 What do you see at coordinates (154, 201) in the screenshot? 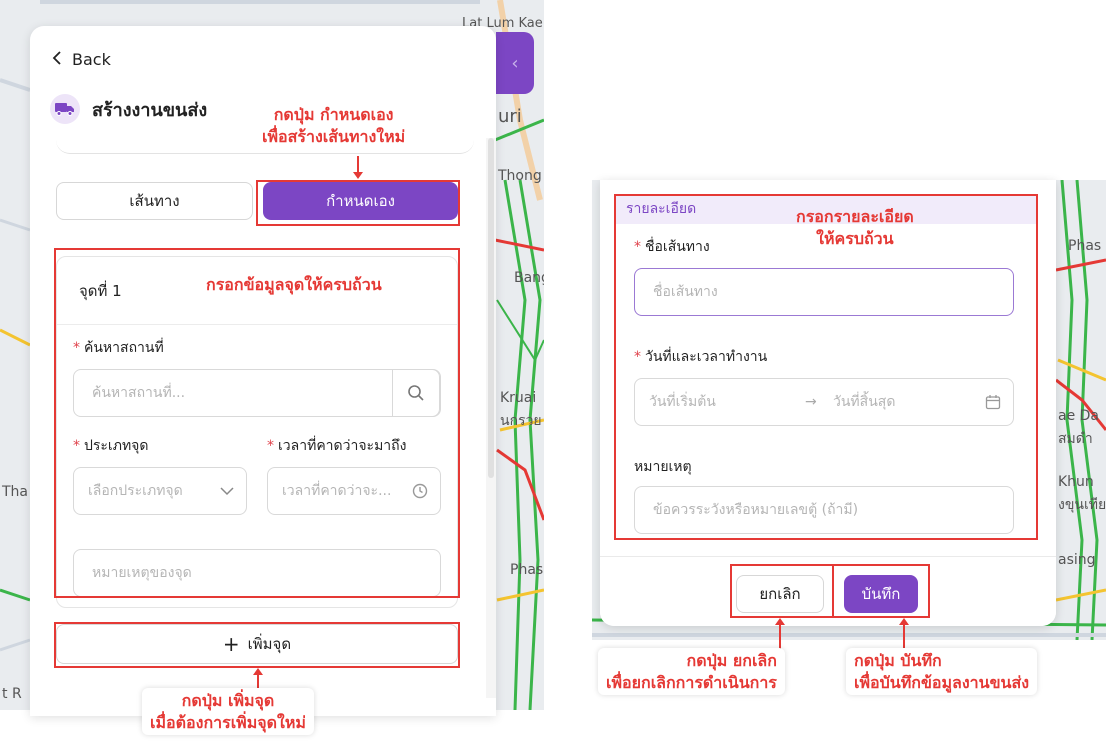
I see `tab-route: เส้นทาง` at bounding box center [154, 201].